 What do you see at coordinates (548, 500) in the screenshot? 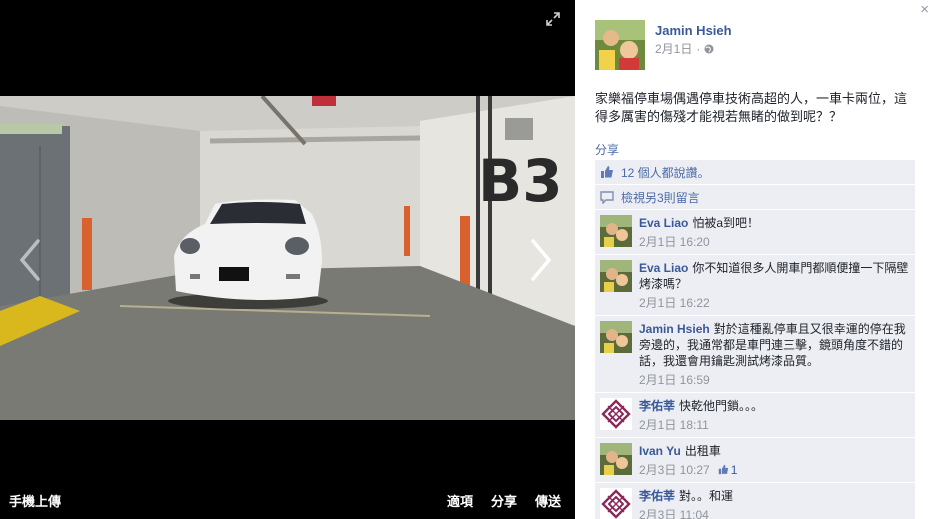
I see `send-button: 傳送` at bounding box center [548, 500].